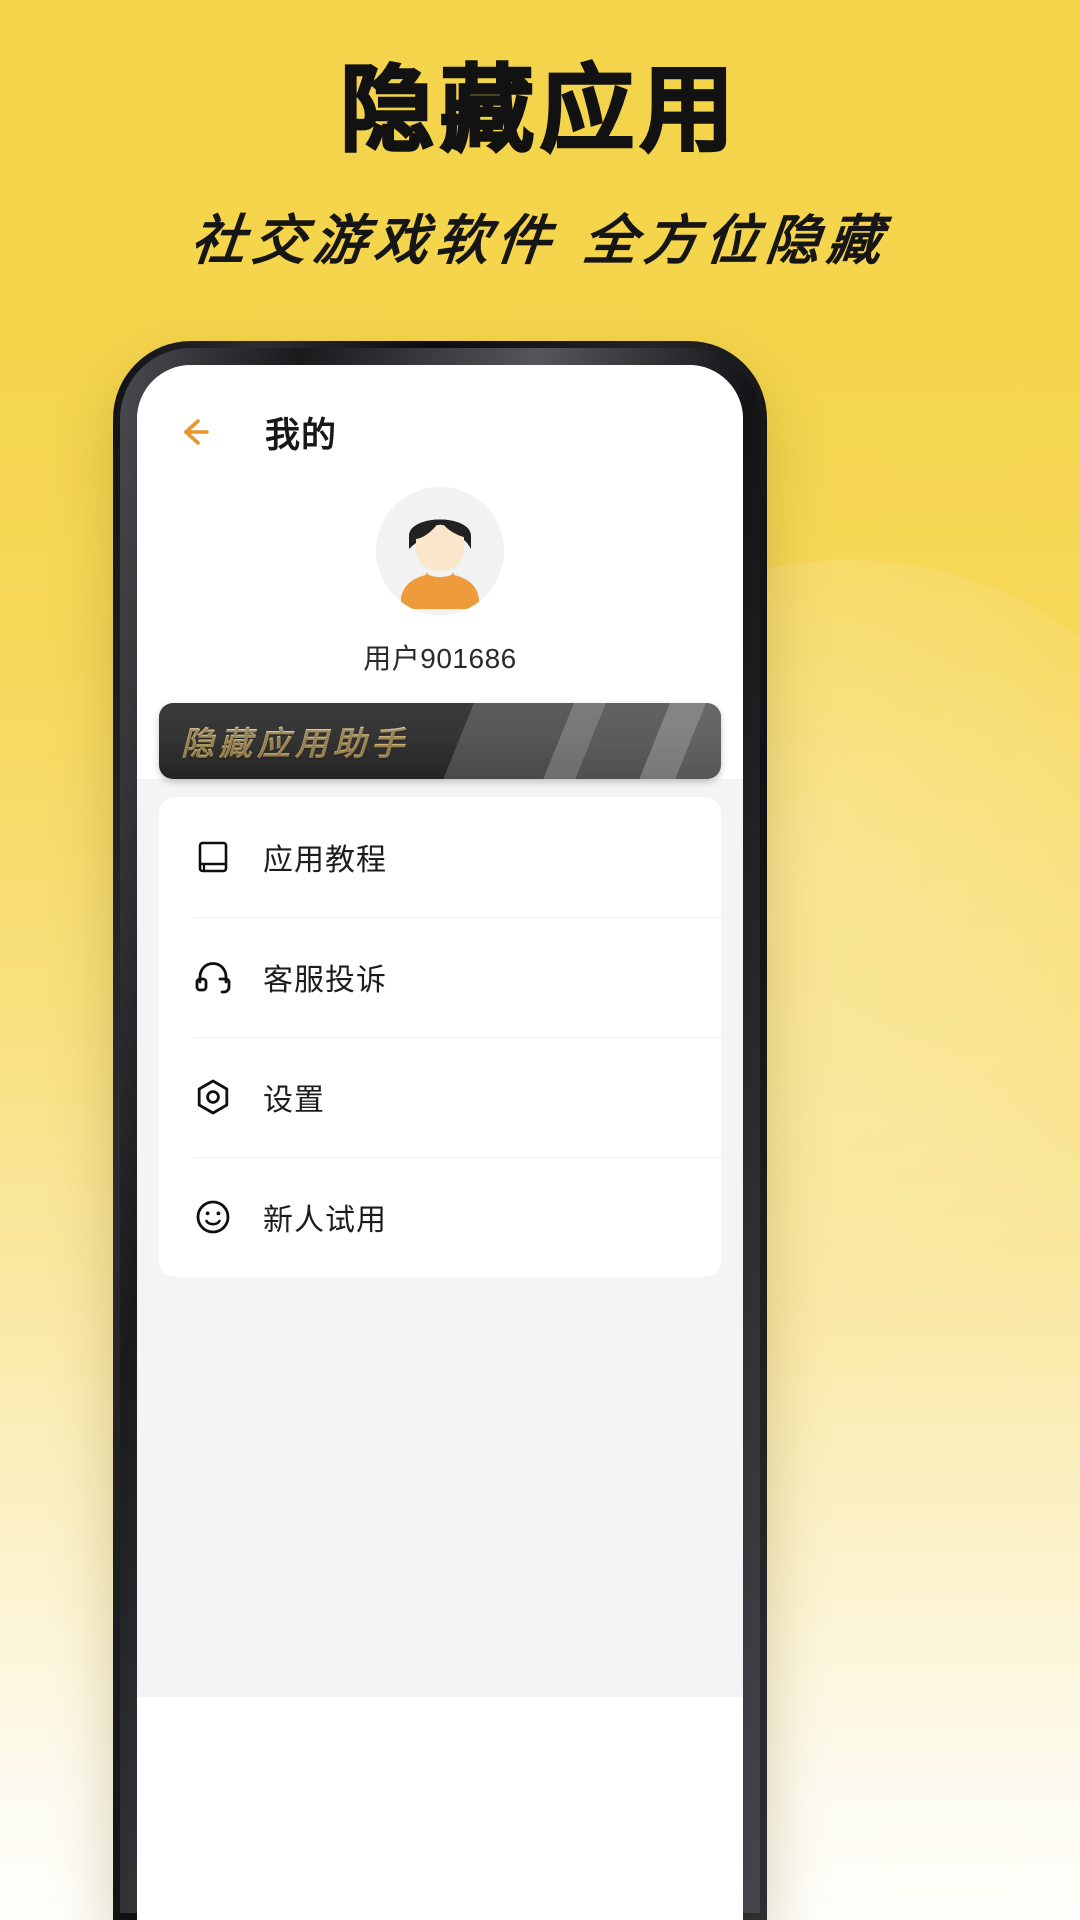 The width and height of the screenshot is (1080, 1920). I want to click on smiley-icon, so click(213, 1217).